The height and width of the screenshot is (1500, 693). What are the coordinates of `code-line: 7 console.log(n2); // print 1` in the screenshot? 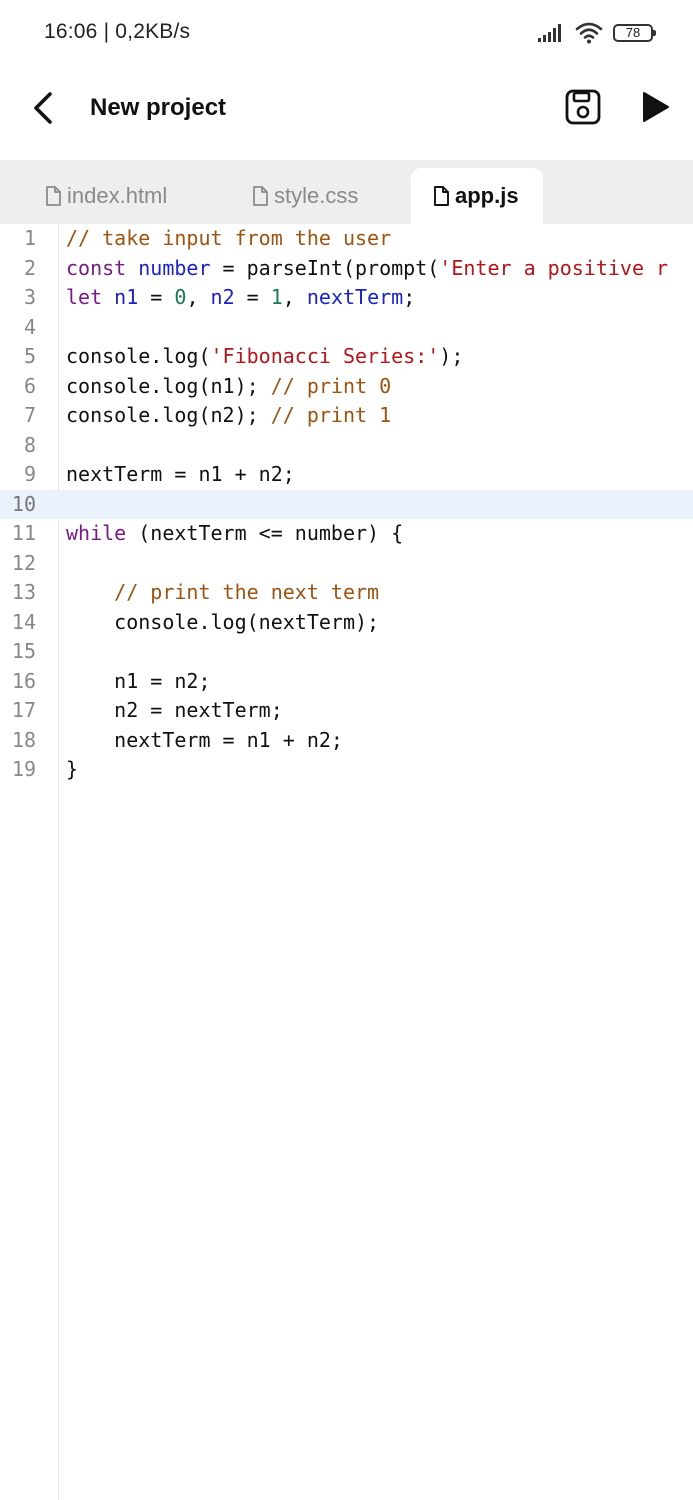 It's located at (346, 416).